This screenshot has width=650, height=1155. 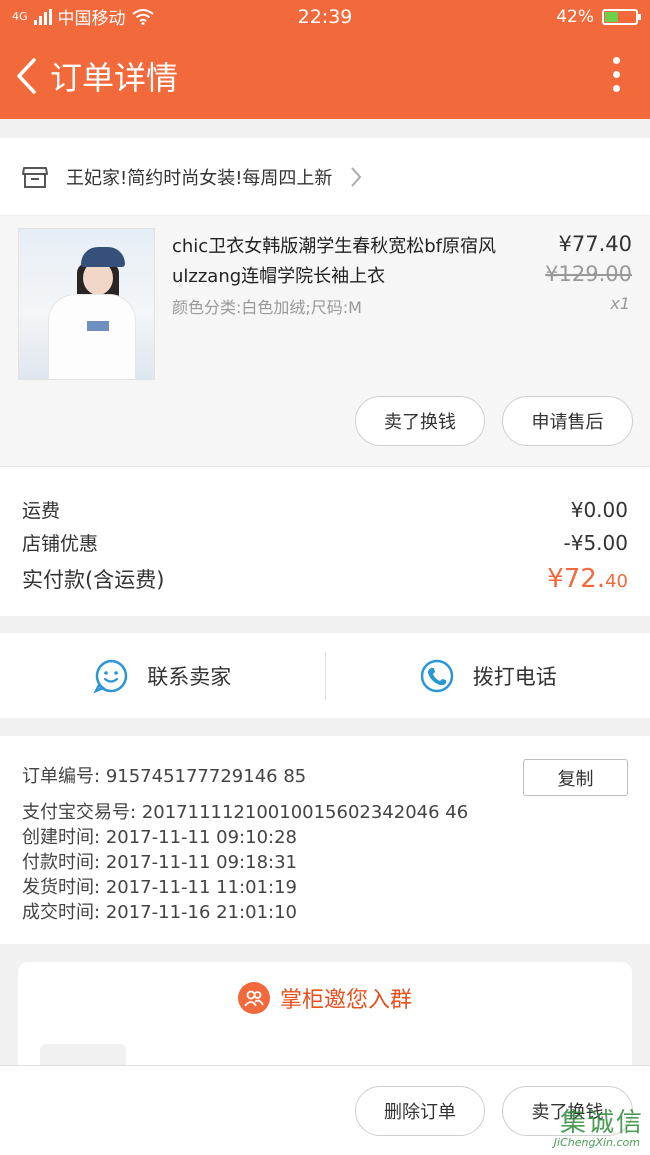 I want to click on fee-summary: 运费 ¥0.00 店铺优惠 -¥5.00 实付款(含运费) ¥72.40, so click(x=325, y=541).